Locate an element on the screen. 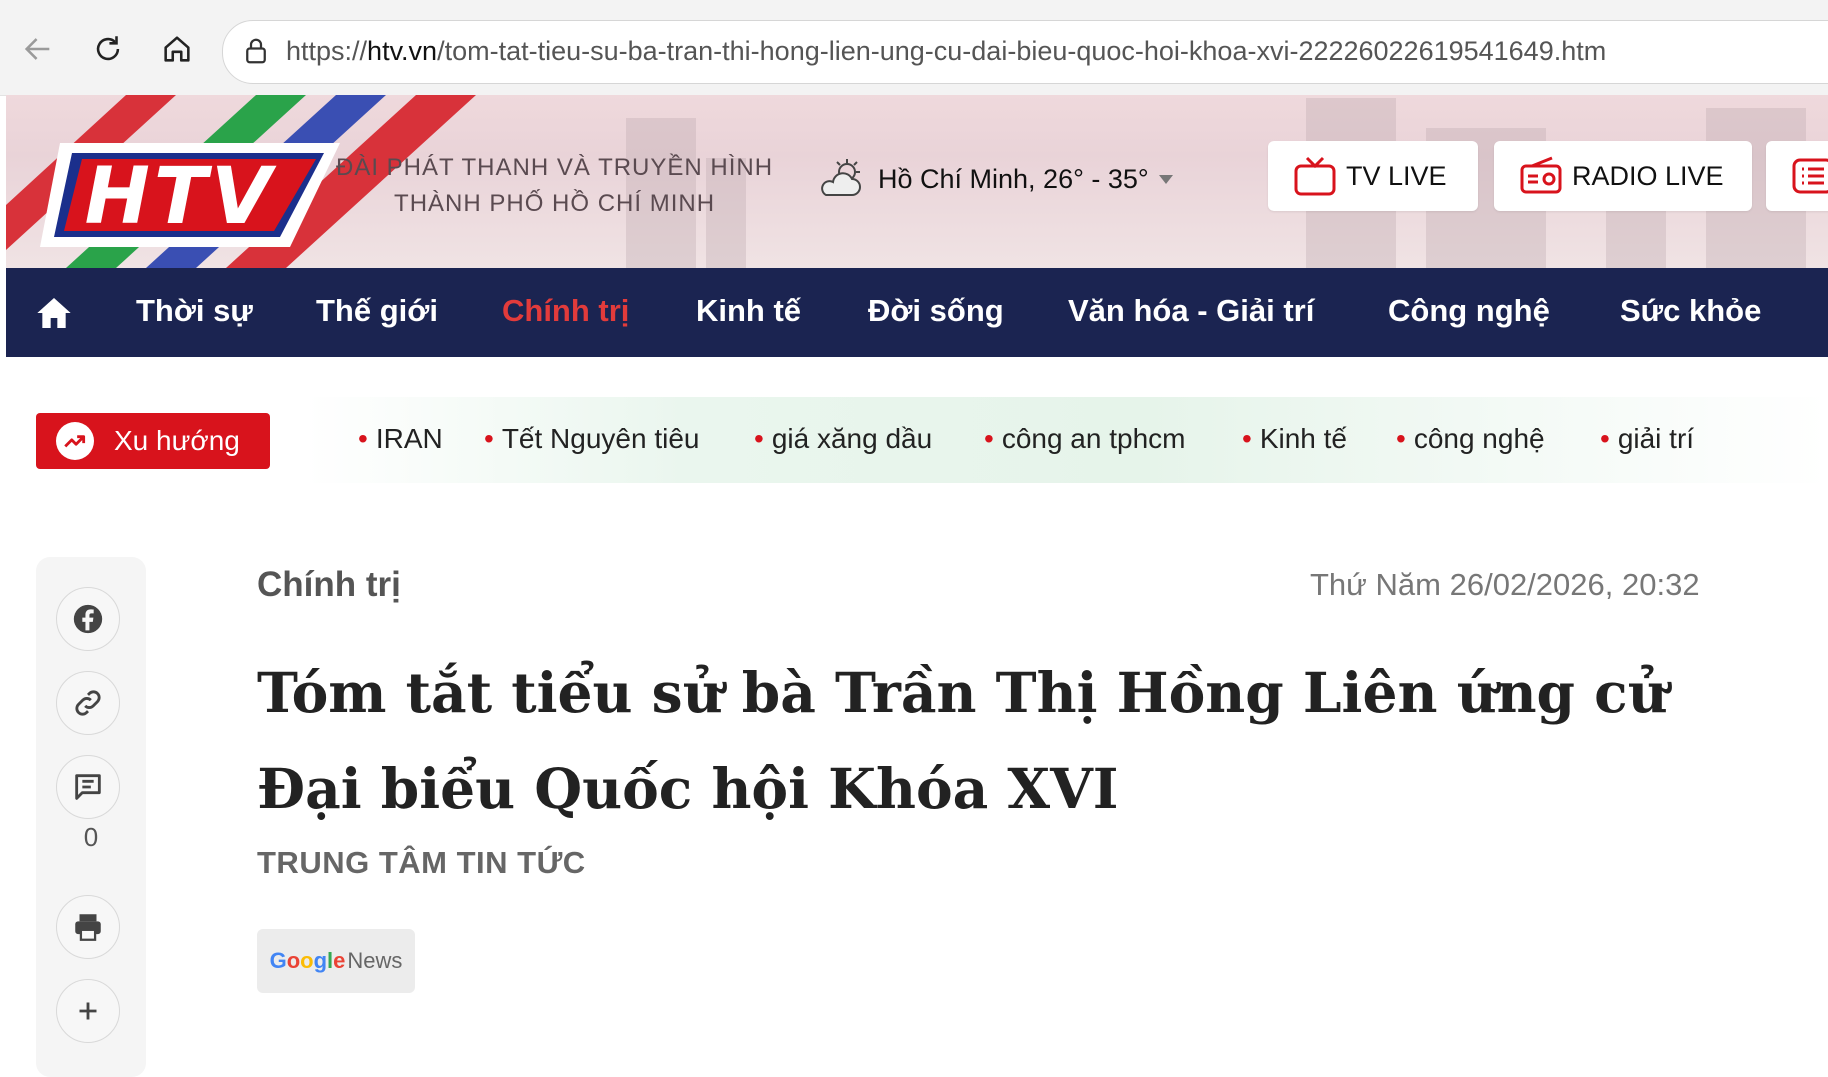 The image size is (1828, 1077). plus-icon is located at coordinates (88, 1011).